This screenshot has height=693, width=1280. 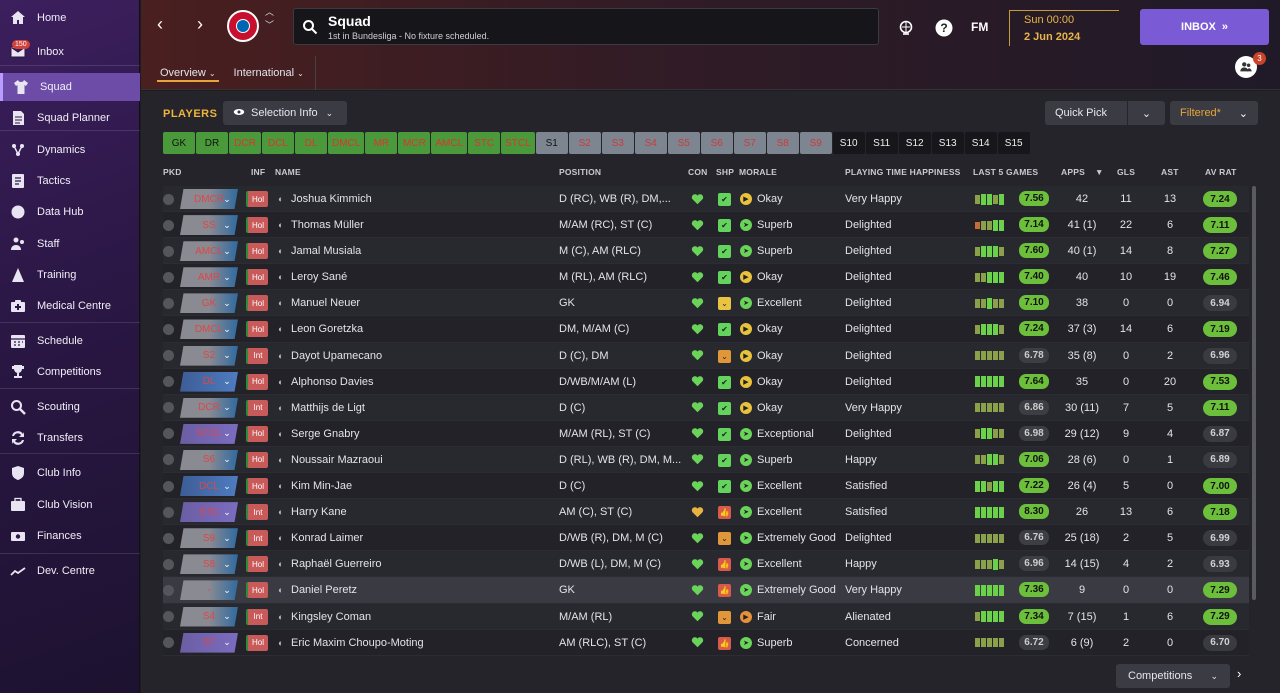 What do you see at coordinates (1170, 172) in the screenshot?
I see `col-ast: AST` at bounding box center [1170, 172].